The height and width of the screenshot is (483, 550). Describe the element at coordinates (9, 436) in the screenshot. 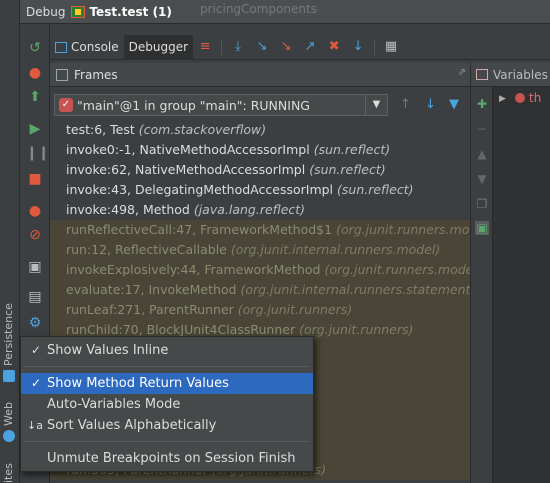

I see `web-icon` at that location.